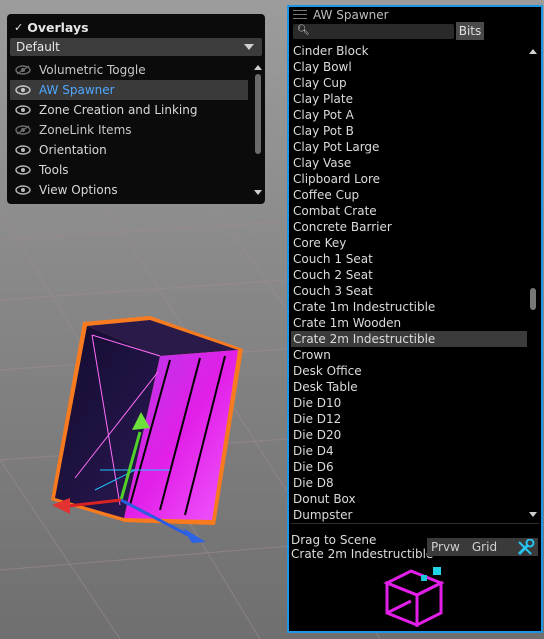 This screenshot has height=639, width=544. What do you see at coordinates (73, 150) in the screenshot?
I see `overlay-item-label: Orientation` at bounding box center [73, 150].